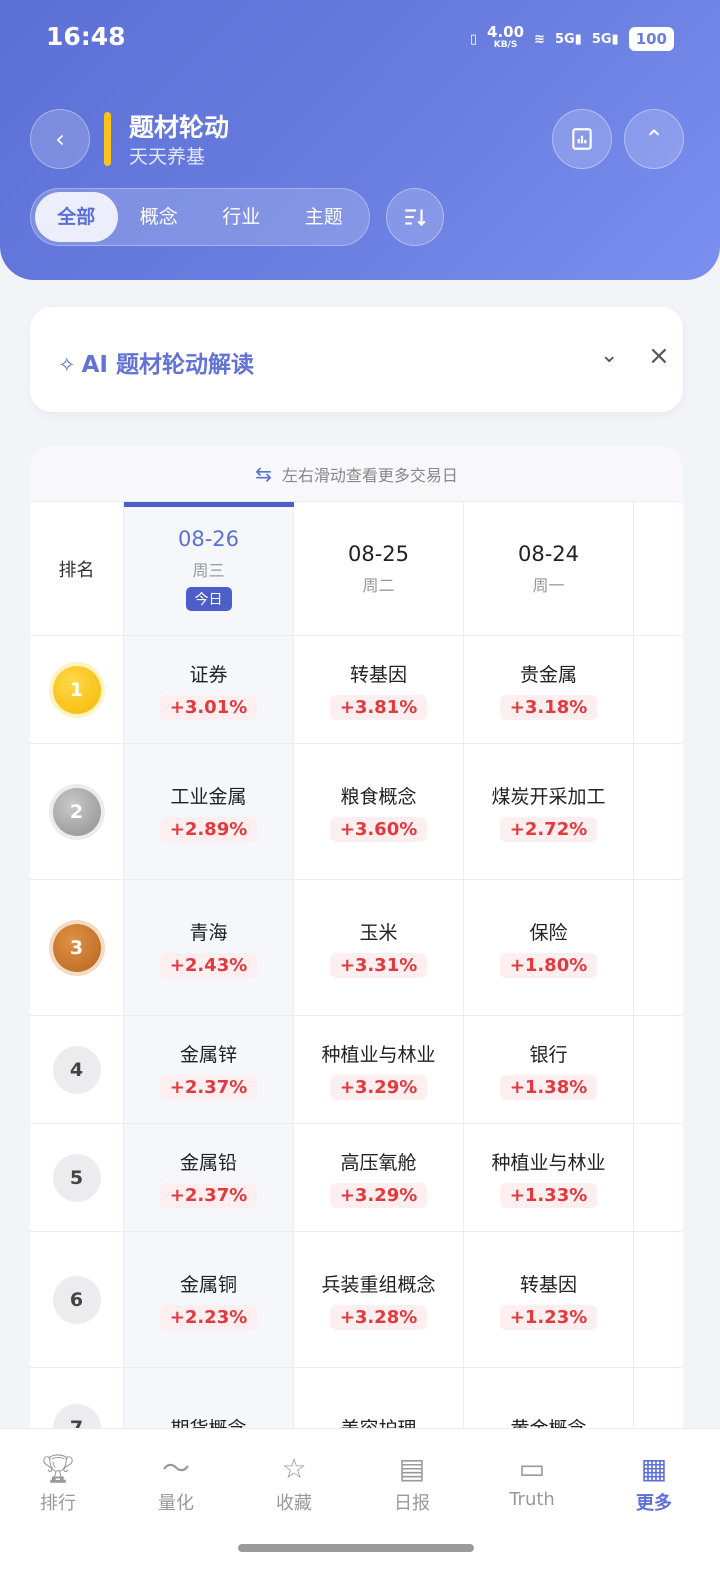 This screenshot has height=1584, width=720. What do you see at coordinates (379, 947) in the screenshot?
I see `theme-cell: 玉米 +3.31%` at bounding box center [379, 947].